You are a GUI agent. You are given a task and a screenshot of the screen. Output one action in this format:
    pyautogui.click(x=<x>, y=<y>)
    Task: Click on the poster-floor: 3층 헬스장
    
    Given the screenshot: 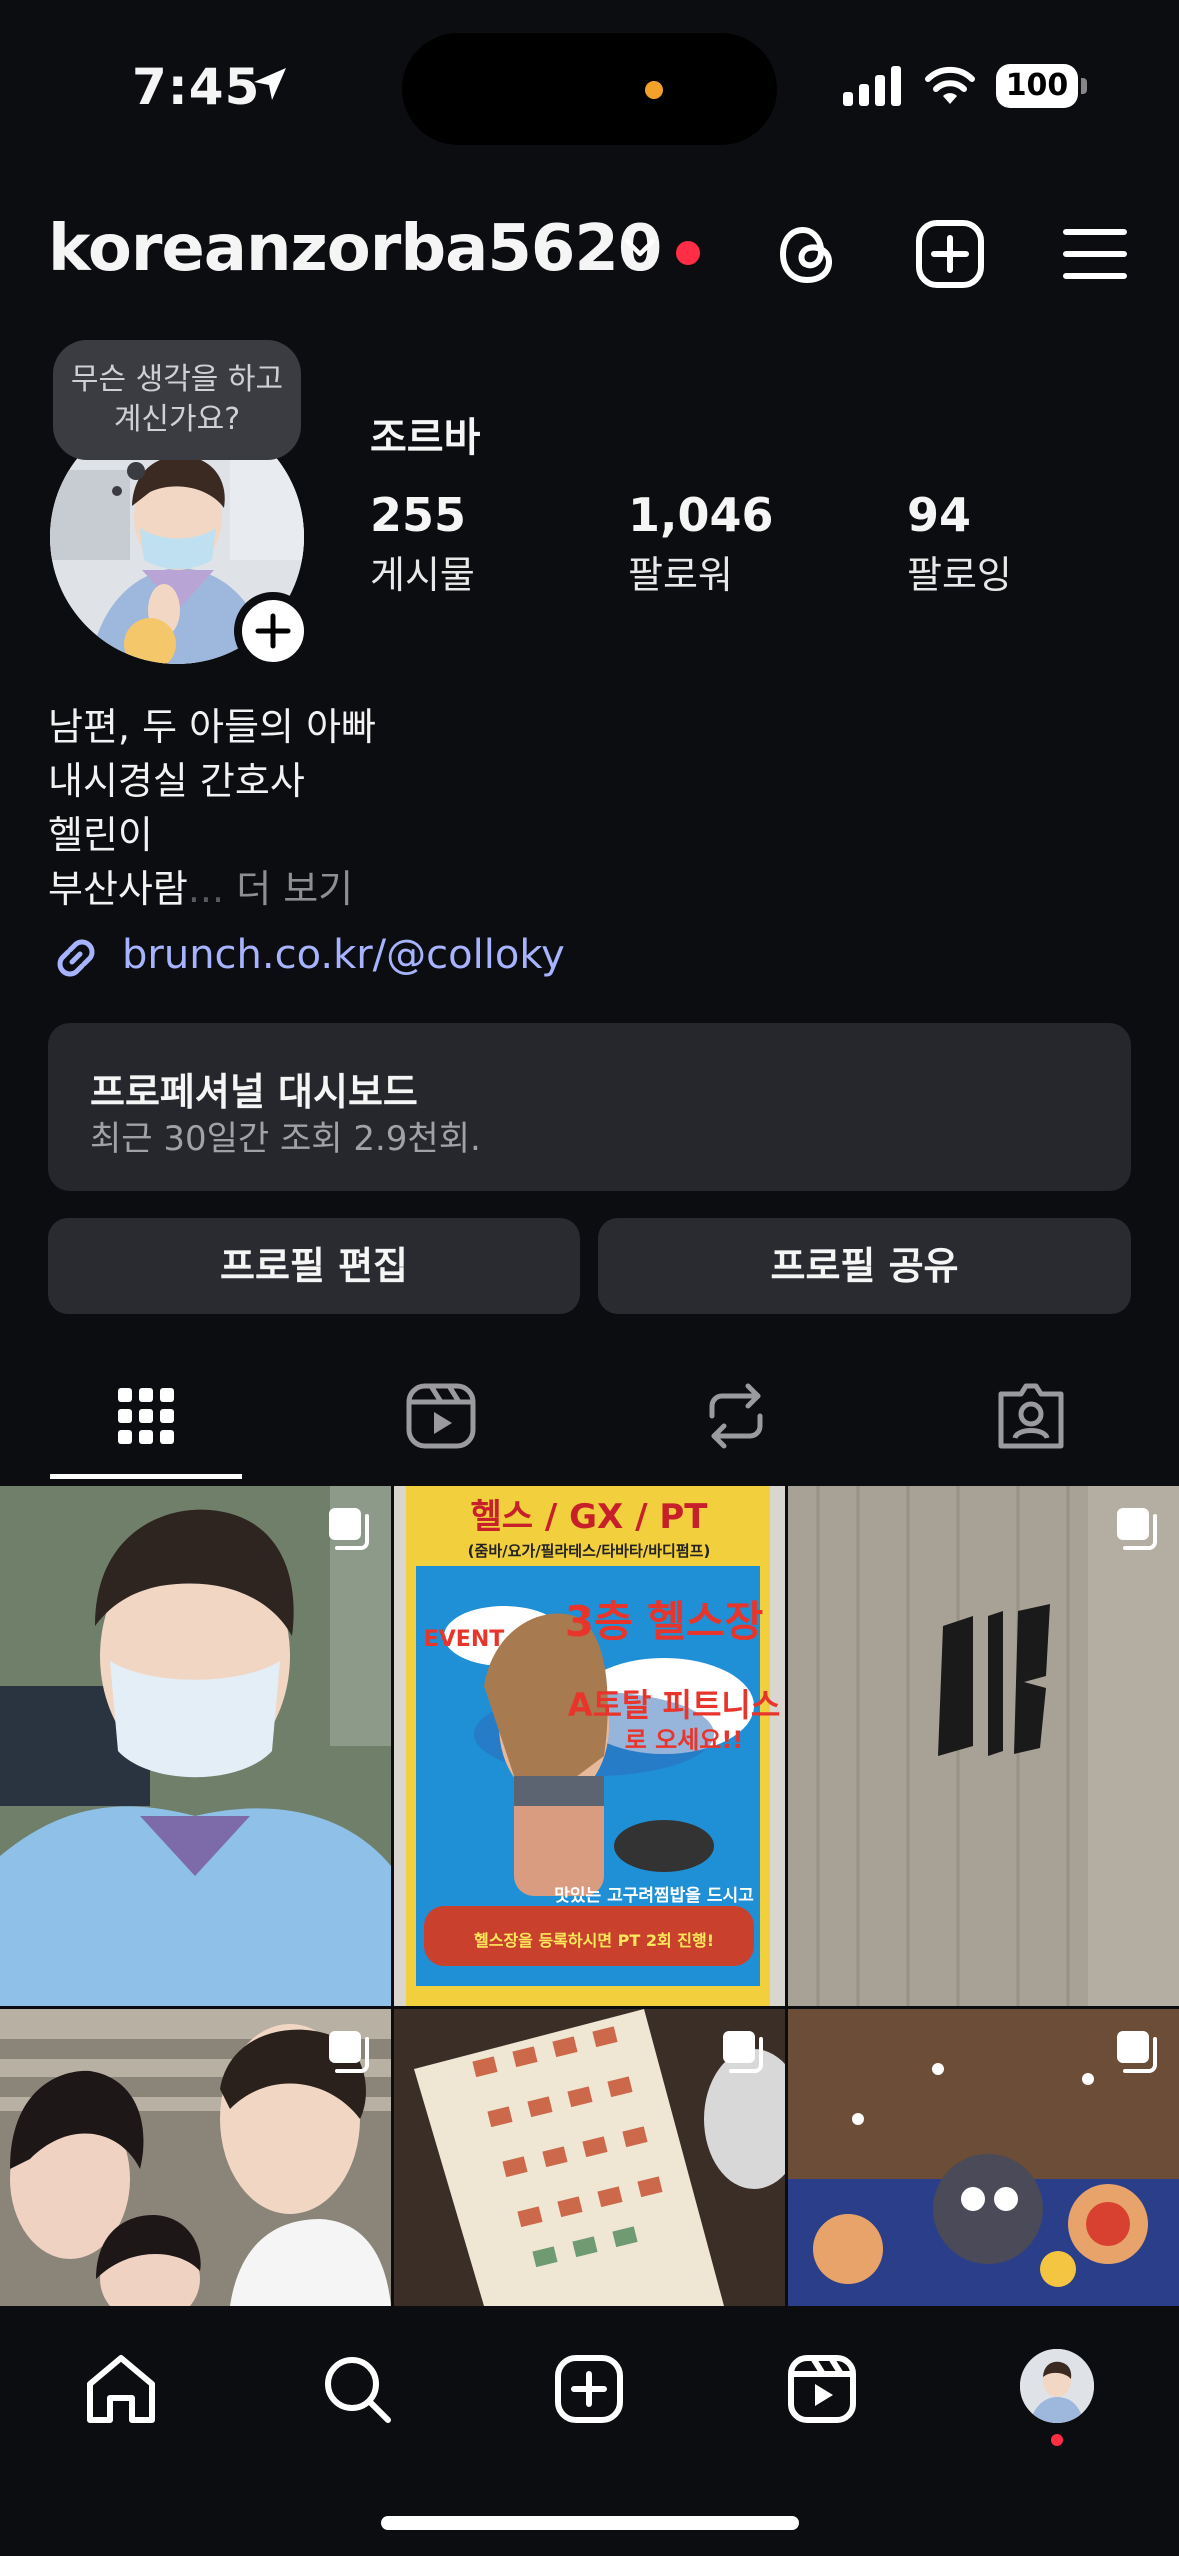 What is the action you would take?
    pyautogui.click(x=664, y=1621)
    